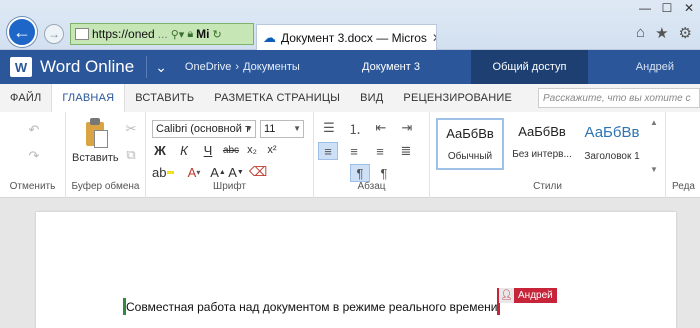 This screenshot has height=328, width=700. Describe the element at coordinates (96, 133) in the screenshot. I see `paste-icon` at that location.